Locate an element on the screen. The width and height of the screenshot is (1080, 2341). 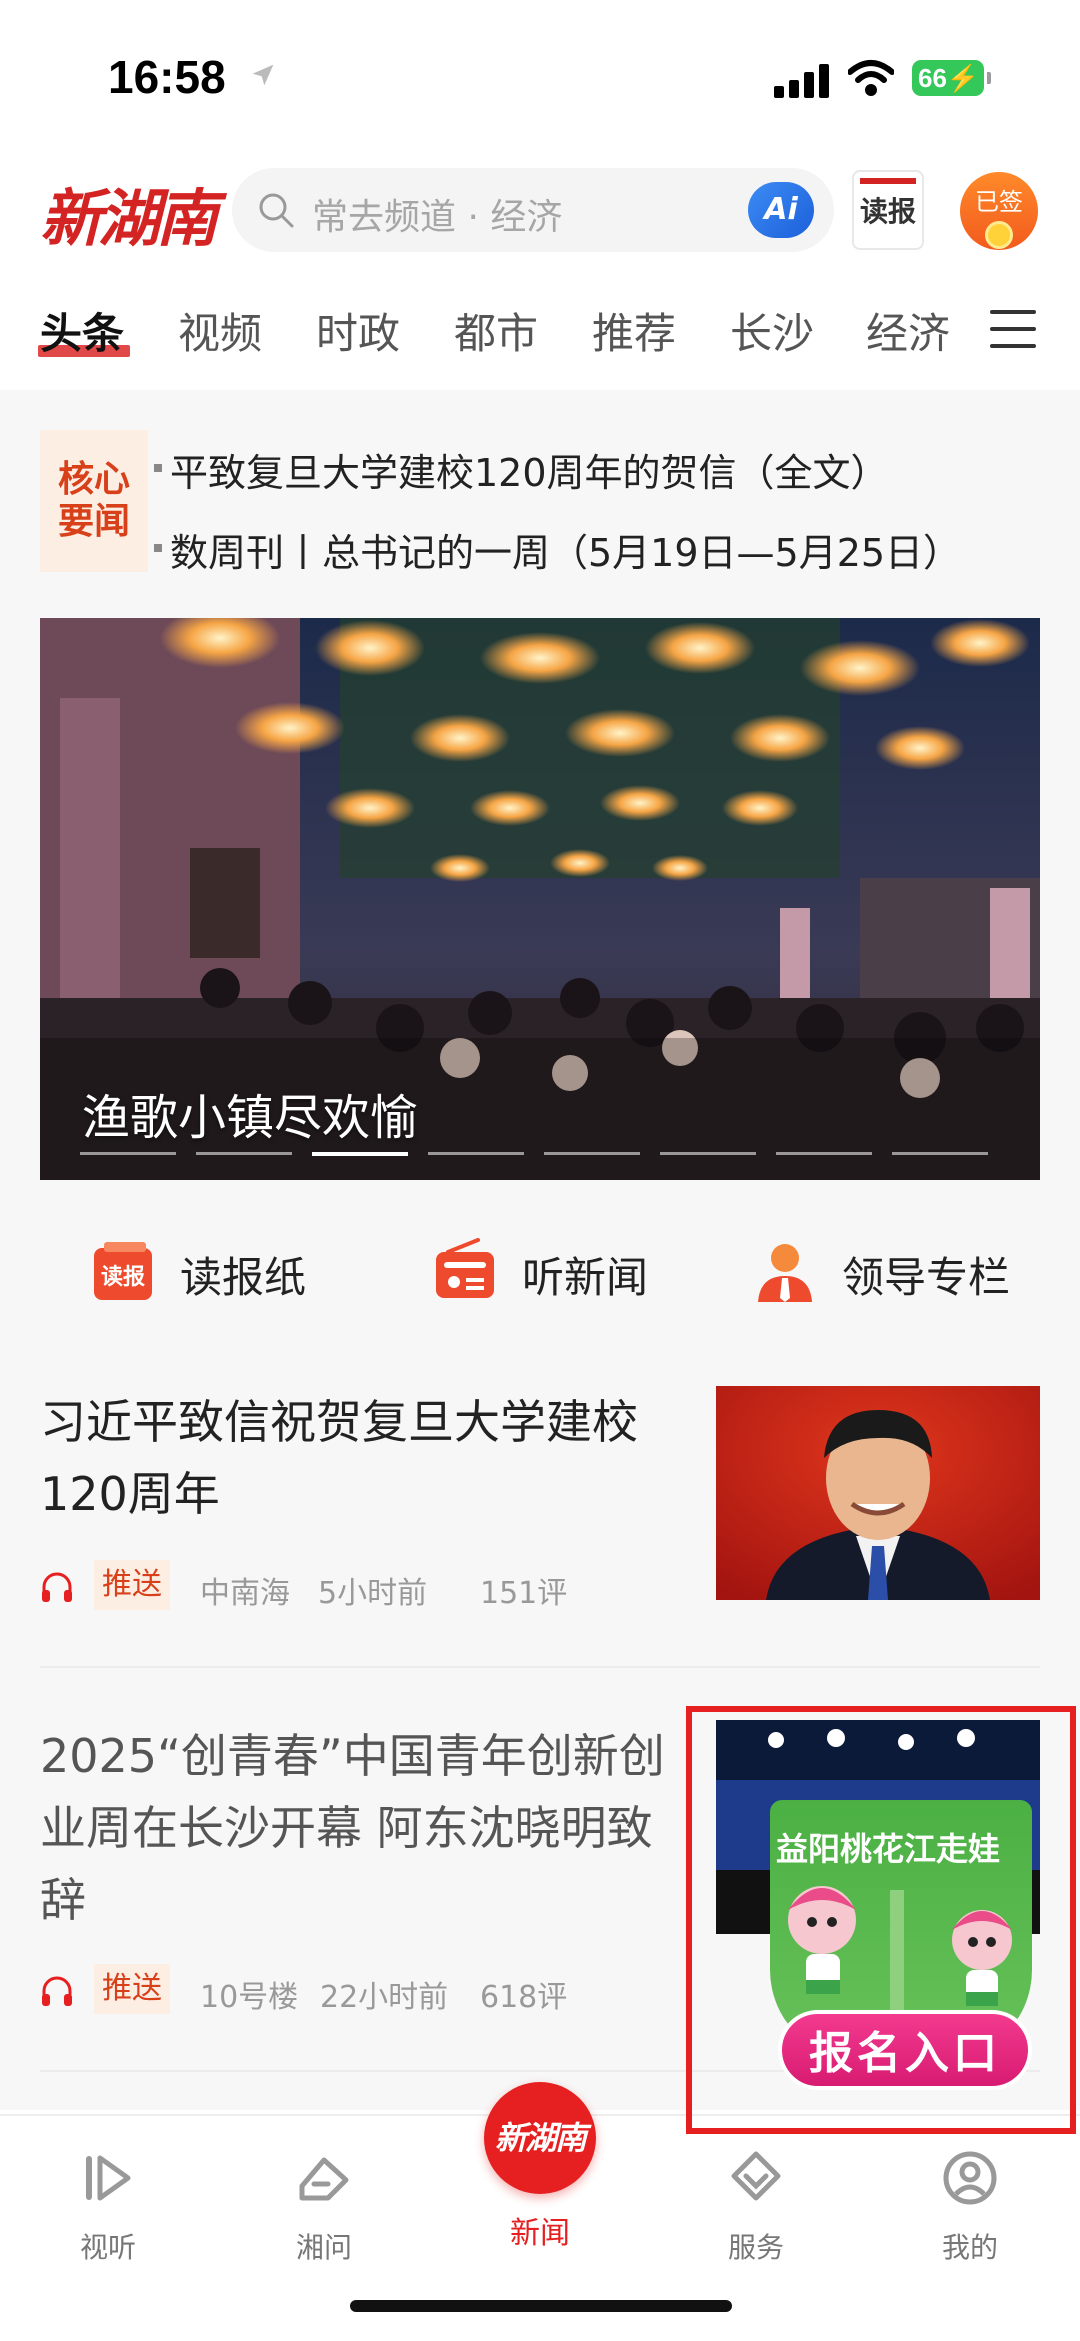
promo-signup-button: 报名入口 is located at coordinates (905, 2050).